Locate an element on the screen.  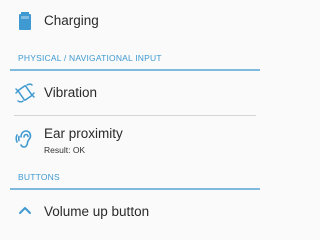
section-label-buttons: BUTTONS is located at coordinates (39, 177).